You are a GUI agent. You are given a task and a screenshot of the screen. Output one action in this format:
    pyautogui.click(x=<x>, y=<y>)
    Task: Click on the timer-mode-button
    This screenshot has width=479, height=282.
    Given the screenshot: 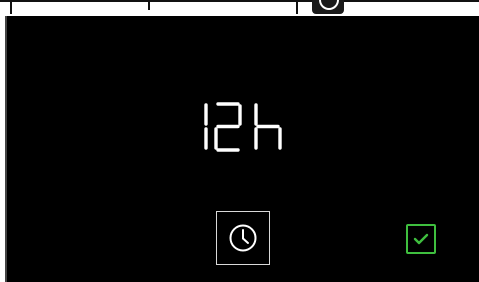 What is the action you would take?
    pyautogui.click(x=243, y=238)
    